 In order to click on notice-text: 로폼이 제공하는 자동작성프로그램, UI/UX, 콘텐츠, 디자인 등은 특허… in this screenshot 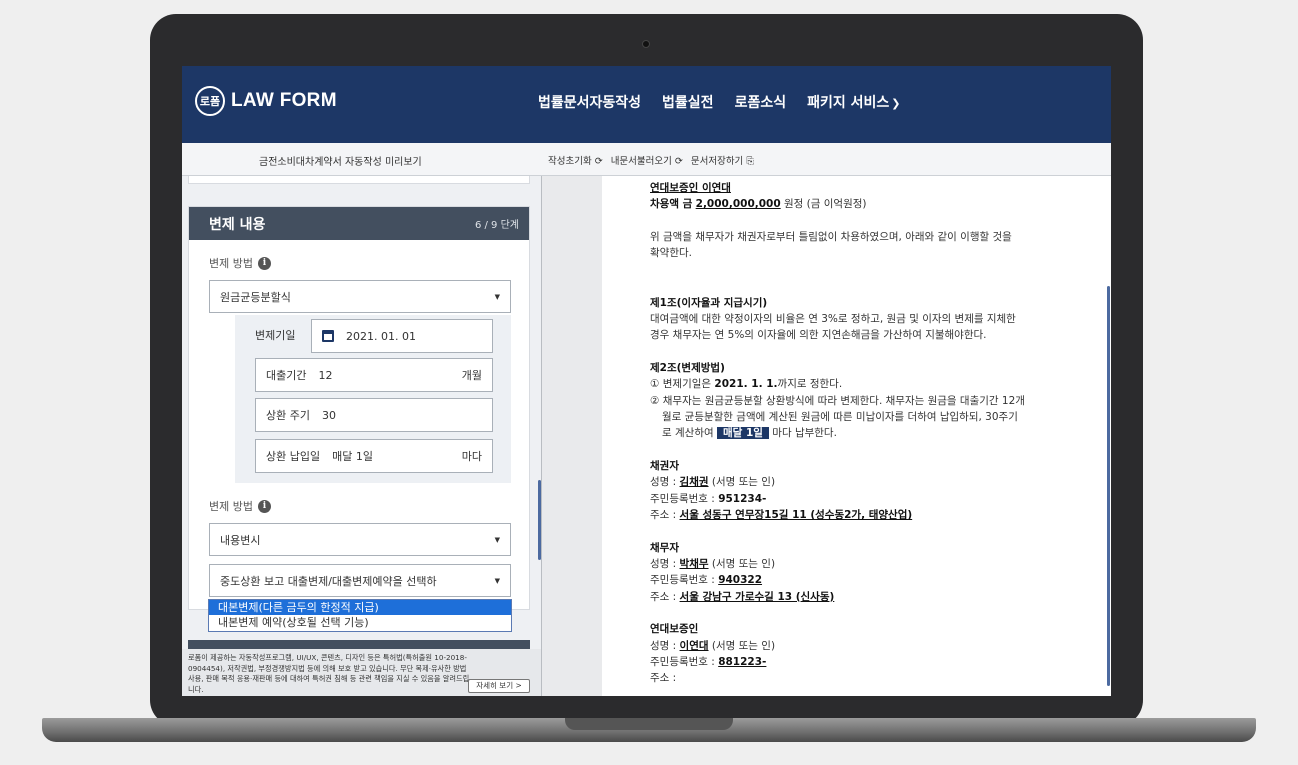, I will do `click(329, 673)`.